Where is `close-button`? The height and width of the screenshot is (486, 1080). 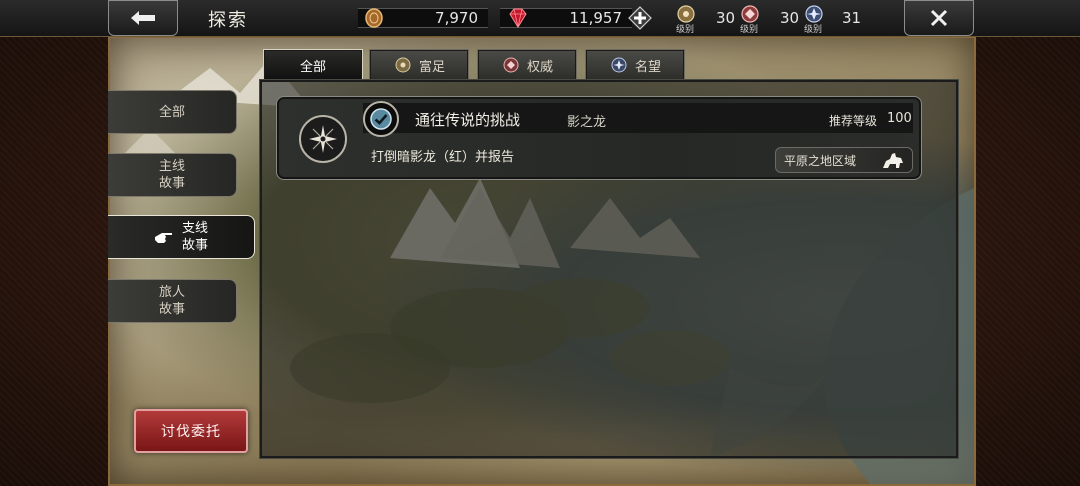 close-button is located at coordinates (939, 18).